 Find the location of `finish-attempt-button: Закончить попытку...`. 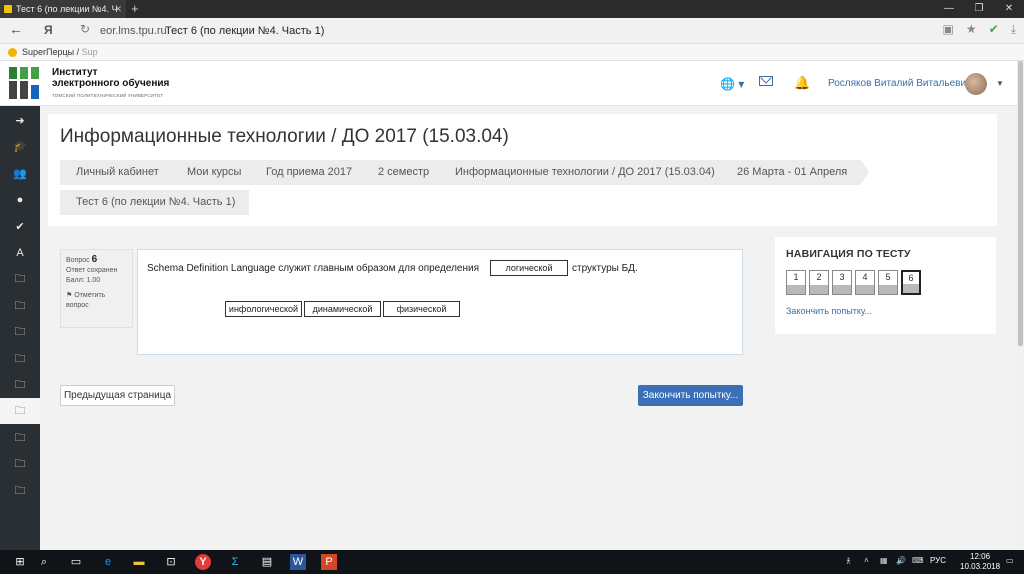

finish-attempt-button: Закончить попытку... is located at coordinates (690, 395).